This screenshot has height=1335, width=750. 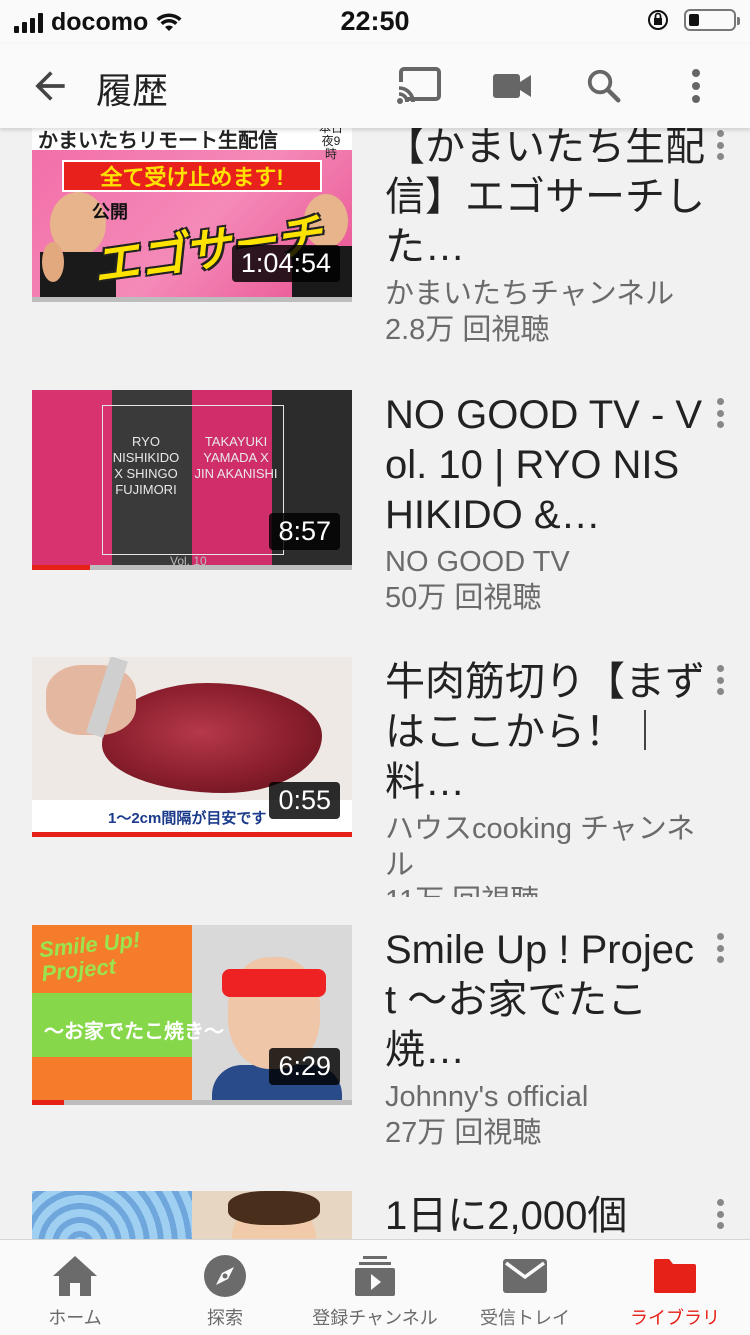 I want to click on thumb-sky, so click(x=112, y=1215).